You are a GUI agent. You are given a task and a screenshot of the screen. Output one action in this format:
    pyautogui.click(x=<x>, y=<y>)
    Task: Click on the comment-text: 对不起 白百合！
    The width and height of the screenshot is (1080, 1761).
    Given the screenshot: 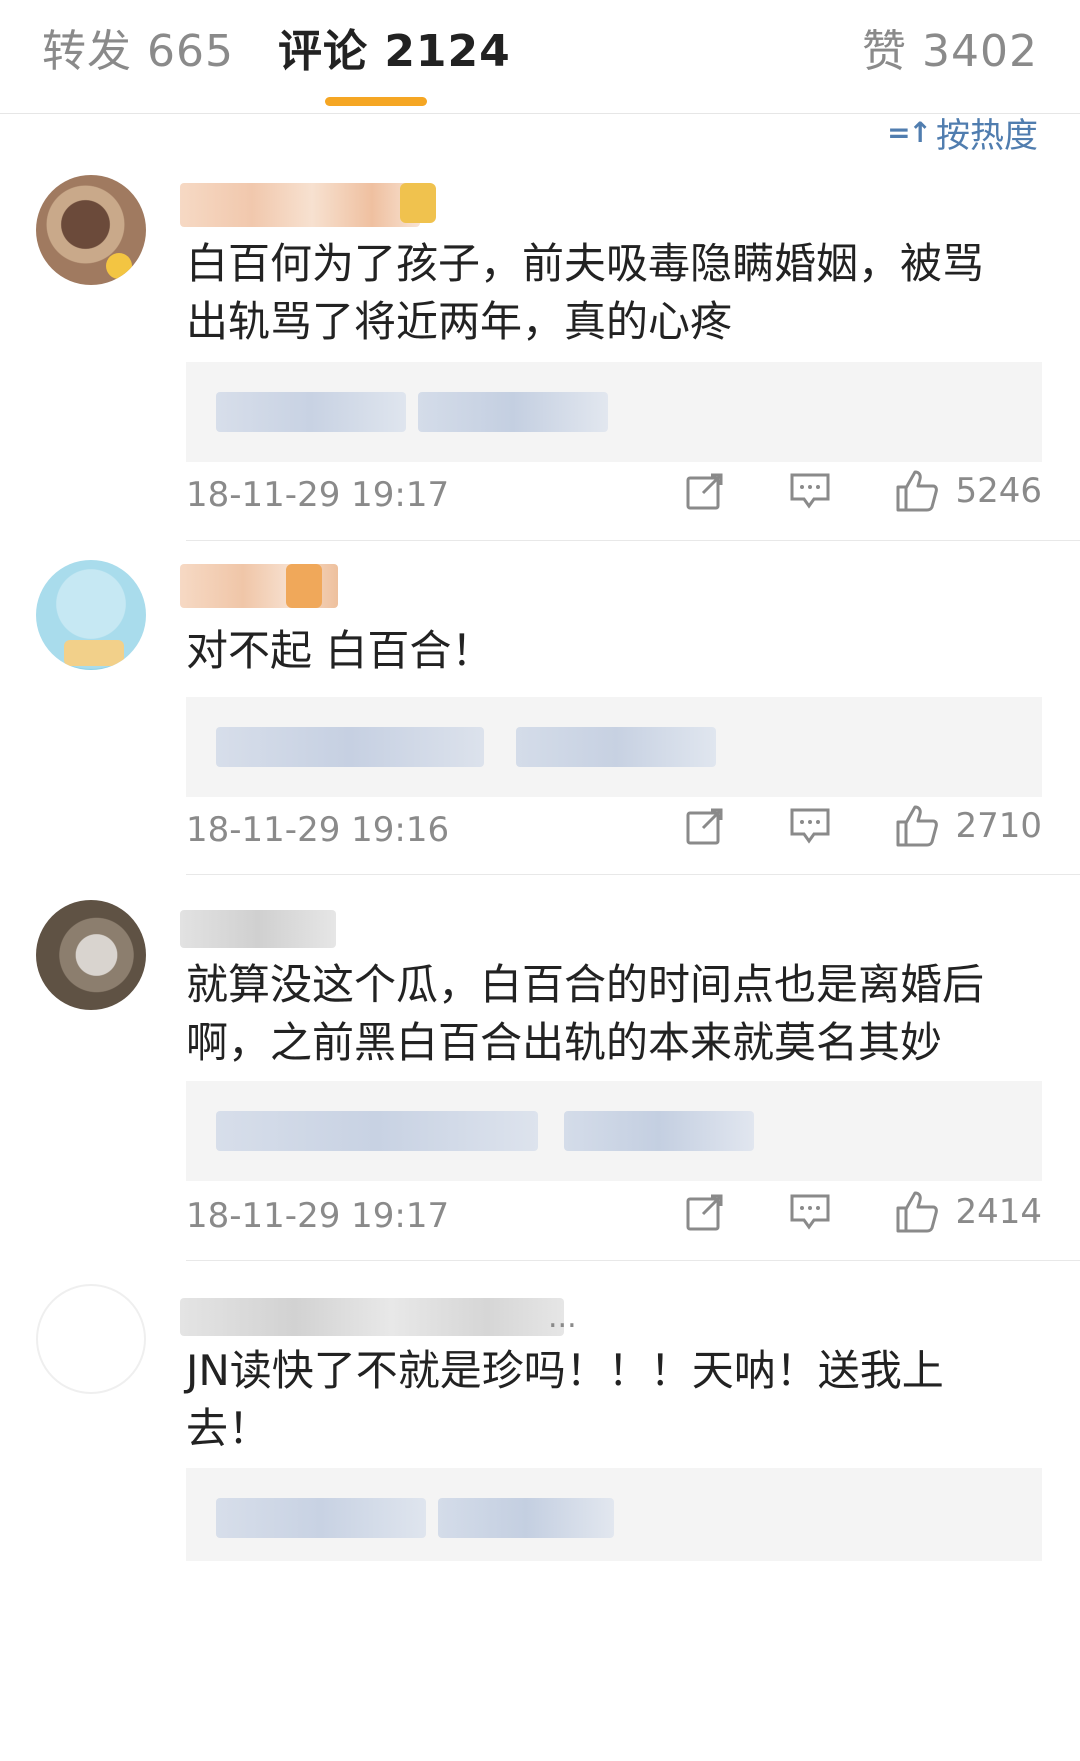 What is the action you would take?
    pyautogui.click(x=340, y=650)
    